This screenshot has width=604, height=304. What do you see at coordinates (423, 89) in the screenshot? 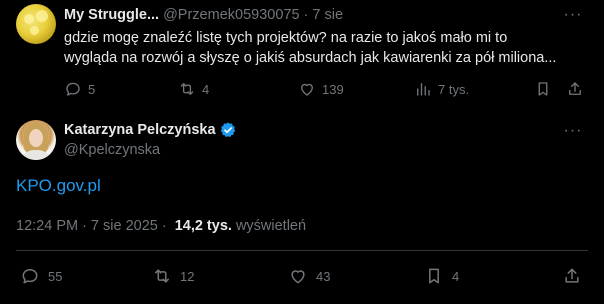
I see `views-icon` at bounding box center [423, 89].